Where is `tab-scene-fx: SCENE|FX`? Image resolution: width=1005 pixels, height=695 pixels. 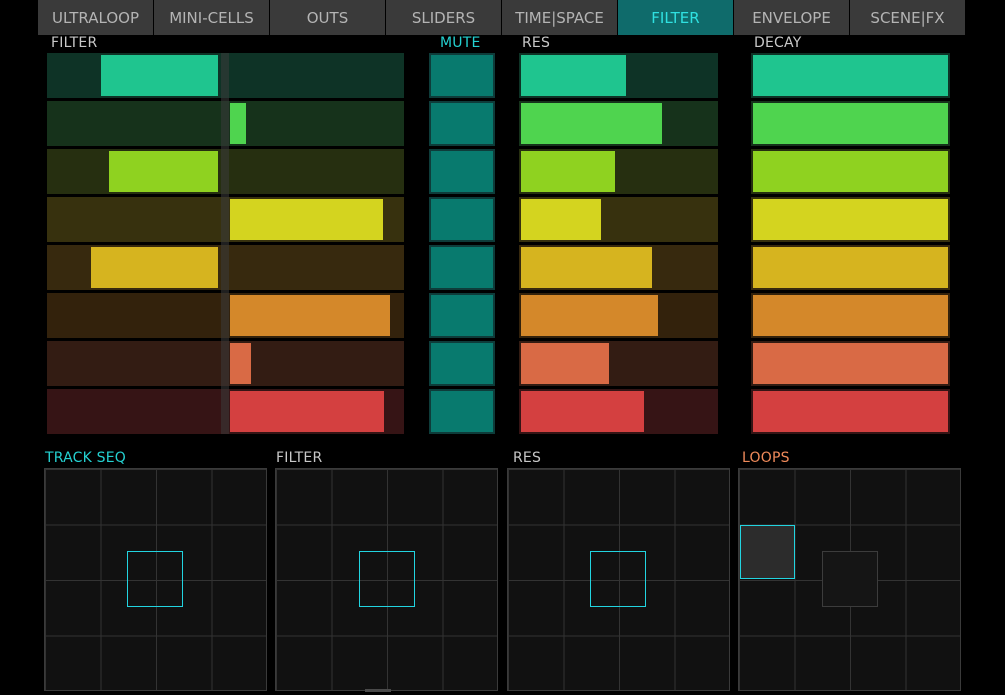
tab-scene-fx: SCENE|FX is located at coordinates (907, 17).